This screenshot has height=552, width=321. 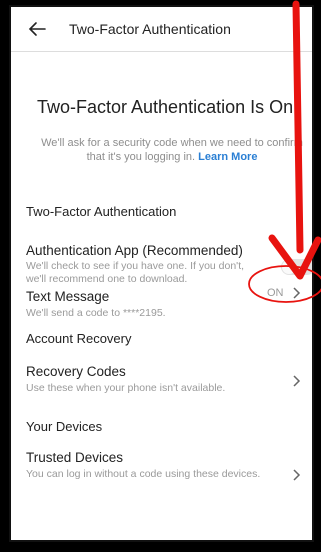 What do you see at coordinates (68, 296) in the screenshot?
I see `row-title: Text Message` at bounding box center [68, 296].